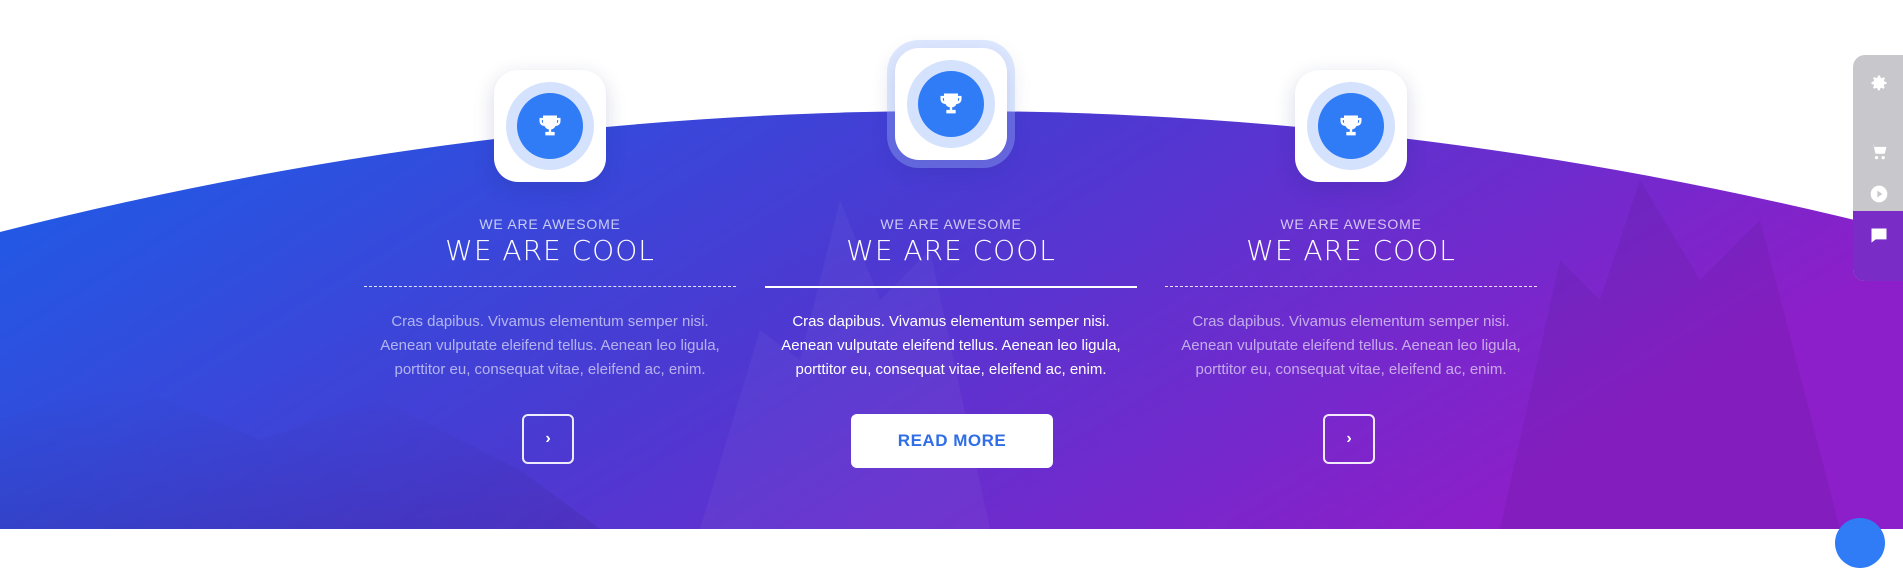 The image size is (1903, 568). What do you see at coordinates (1879, 83) in the screenshot?
I see `gear-icon` at bounding box center [1879, 83].